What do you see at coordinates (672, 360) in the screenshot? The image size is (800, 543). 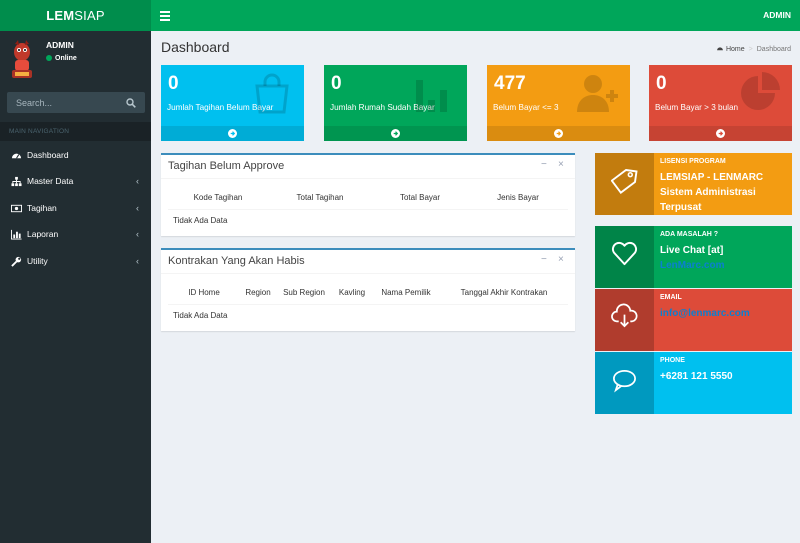 I see `info-box-title: PHONE` at bounding box center [672, 360].